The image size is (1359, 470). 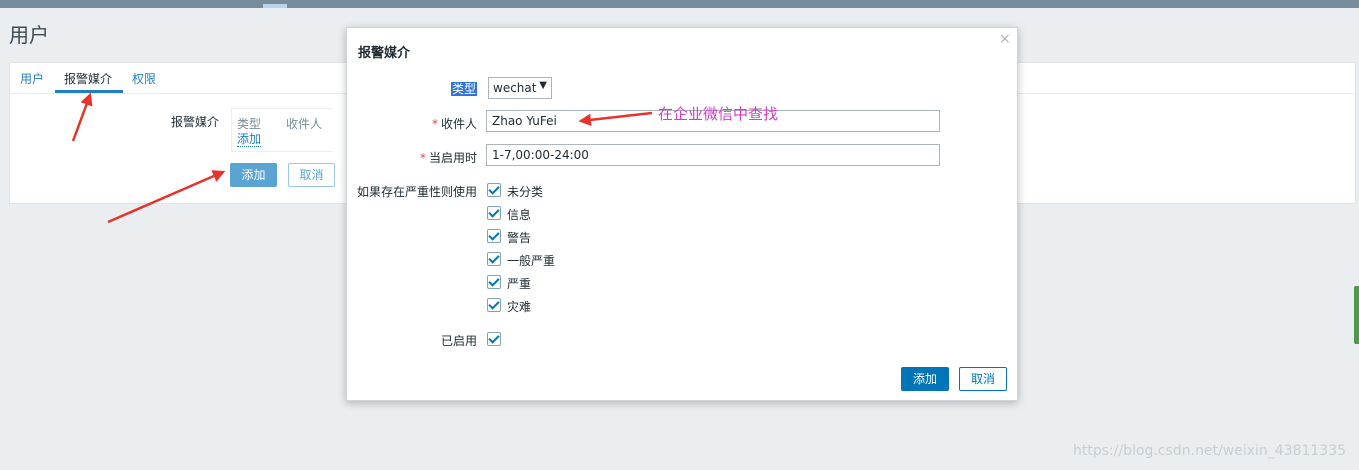 I want to click on severity-label-not-classified: 未分类, so click(x=525, y=192).